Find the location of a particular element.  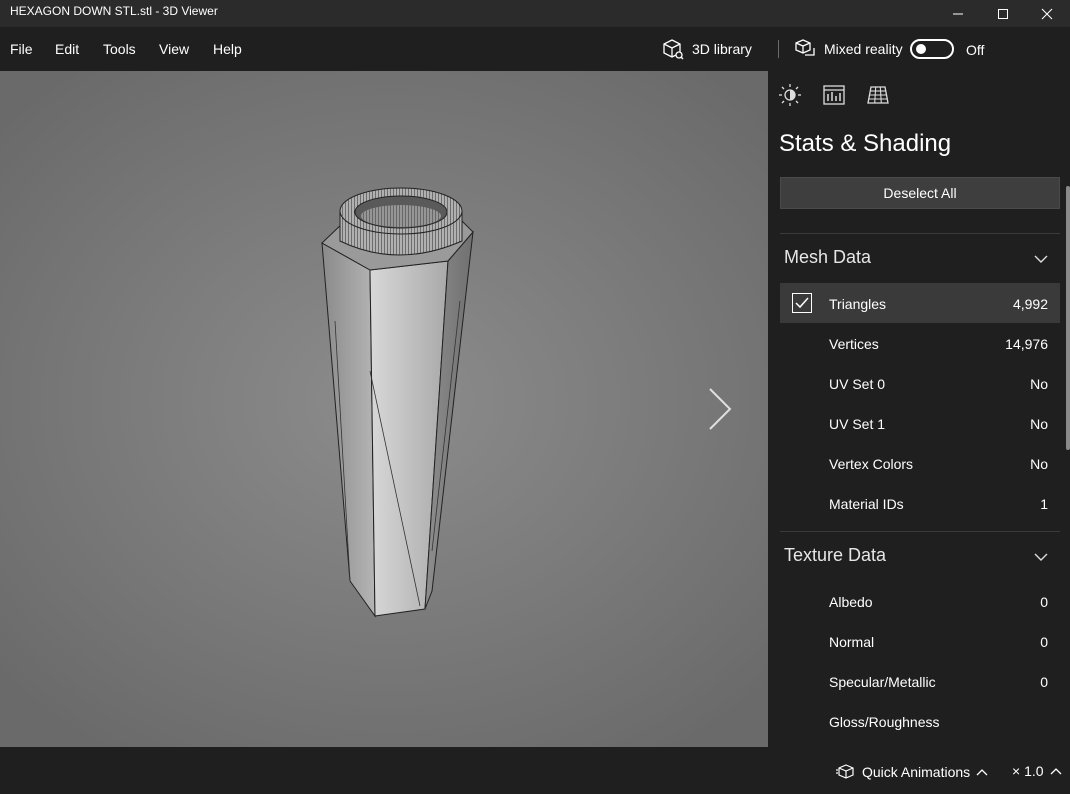

mesh-row-uv-set-1: UV Set 1 No is located at coordinates (920, 423).